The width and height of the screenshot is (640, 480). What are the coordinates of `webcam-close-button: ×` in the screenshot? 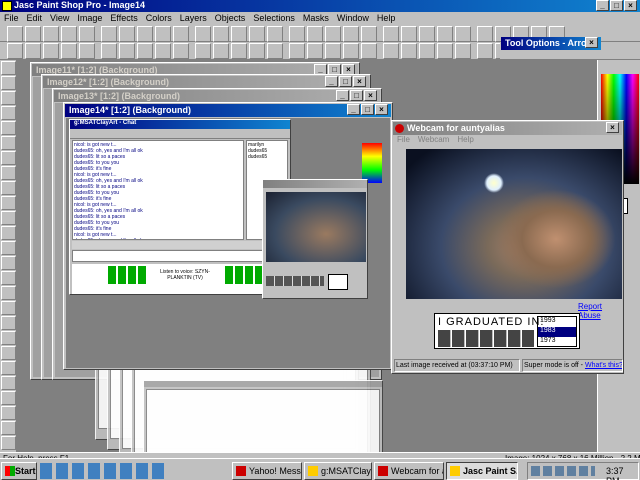 It's located at (612, 127).